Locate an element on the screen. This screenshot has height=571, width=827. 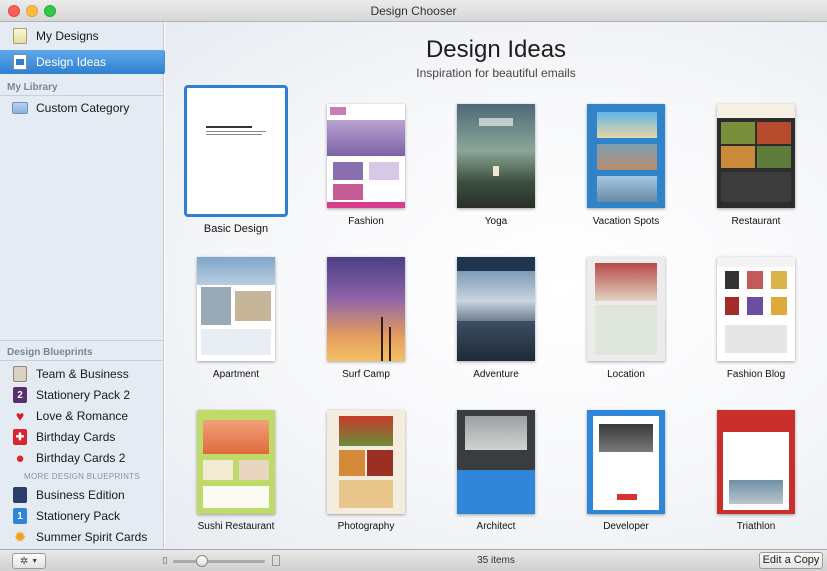
architect-thumbnail is located at coordinates (496, 462).